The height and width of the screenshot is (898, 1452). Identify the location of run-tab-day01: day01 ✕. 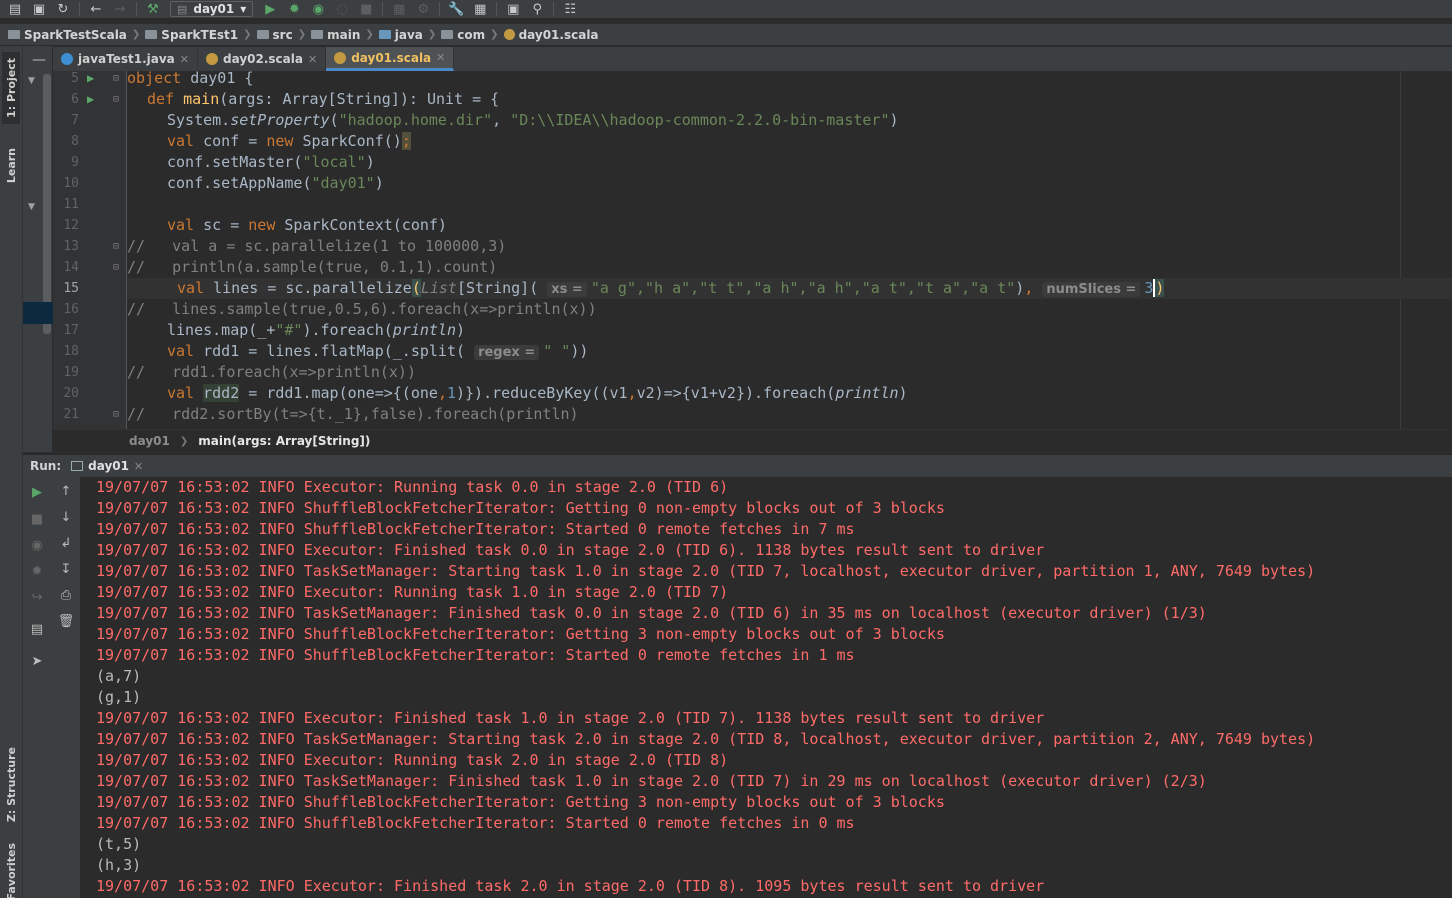
(107, 466).